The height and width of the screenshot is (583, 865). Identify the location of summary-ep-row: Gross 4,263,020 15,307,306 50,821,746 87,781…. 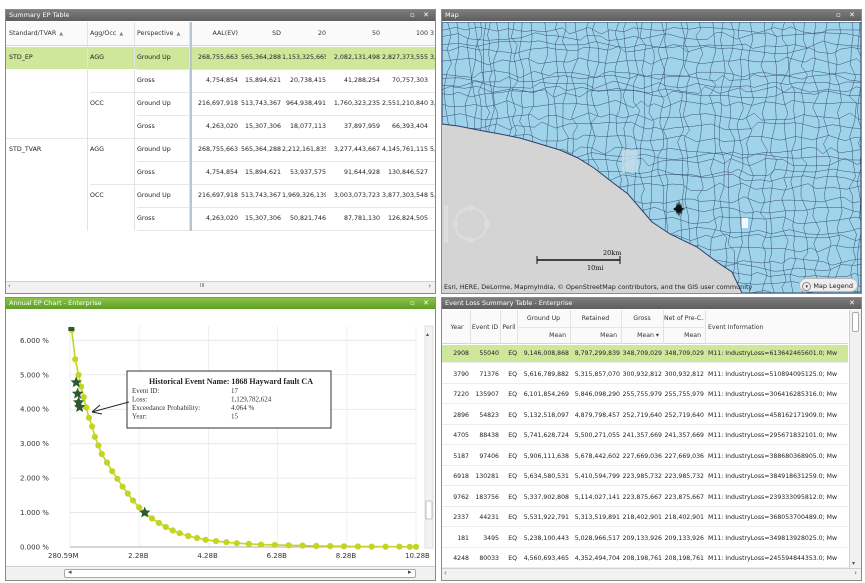
(220, 219).